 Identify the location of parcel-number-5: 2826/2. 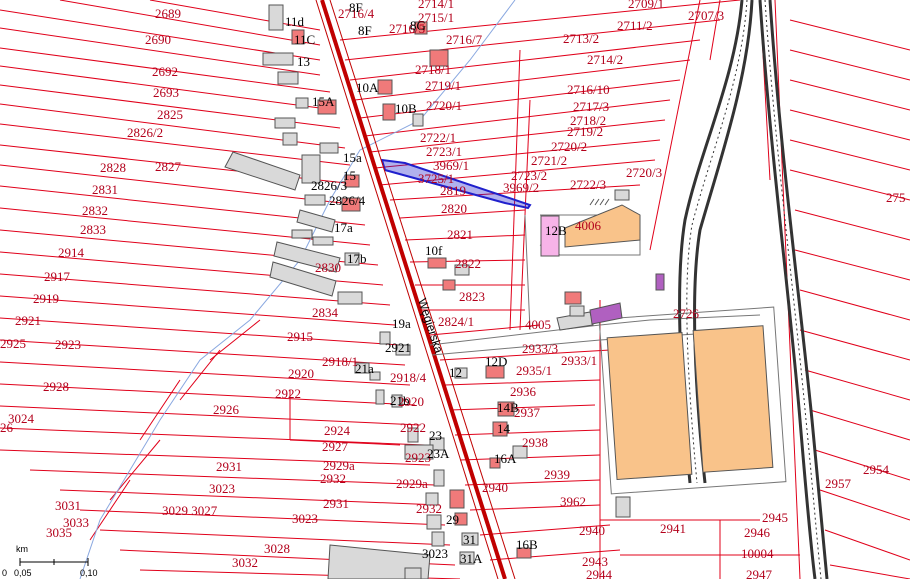
(145, 132).